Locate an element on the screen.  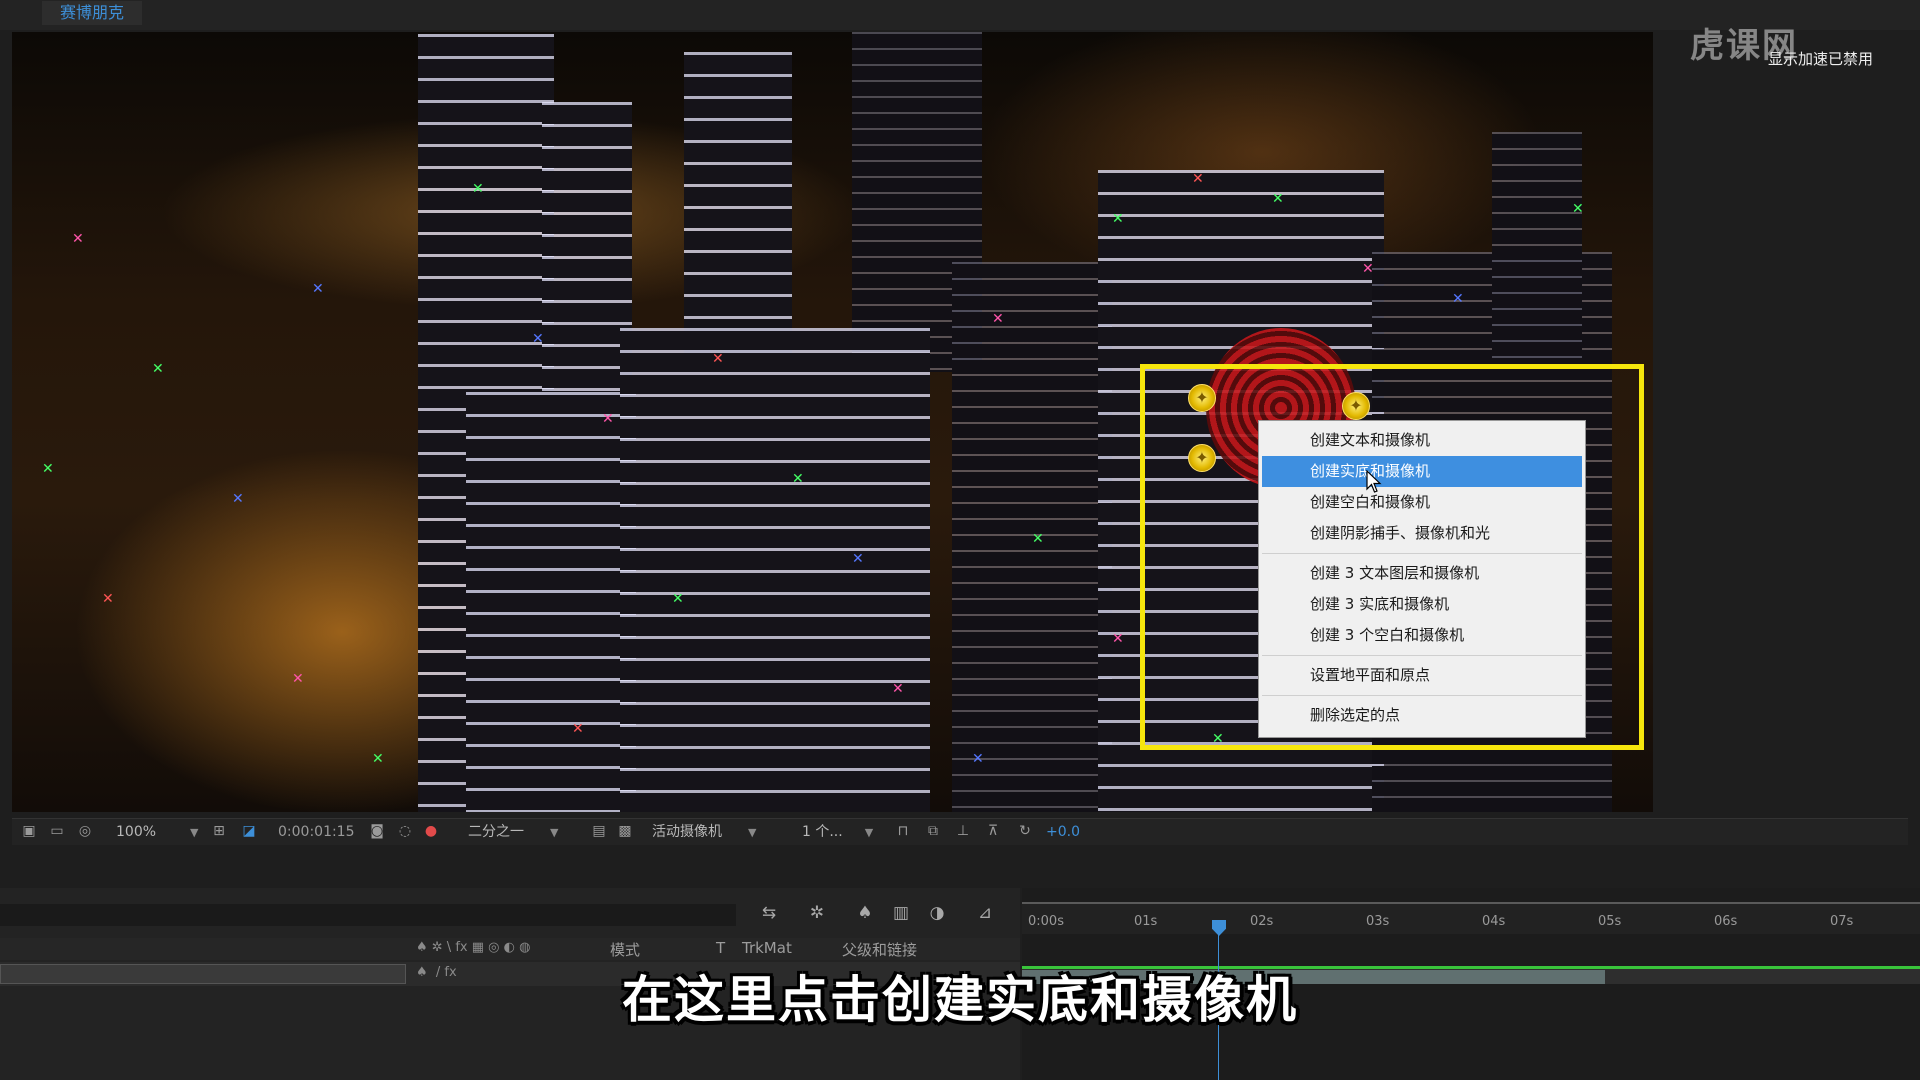
menu-item-set-ground-plane-origin: 设置地平面和原点 is located at coordinates (1422, 675).